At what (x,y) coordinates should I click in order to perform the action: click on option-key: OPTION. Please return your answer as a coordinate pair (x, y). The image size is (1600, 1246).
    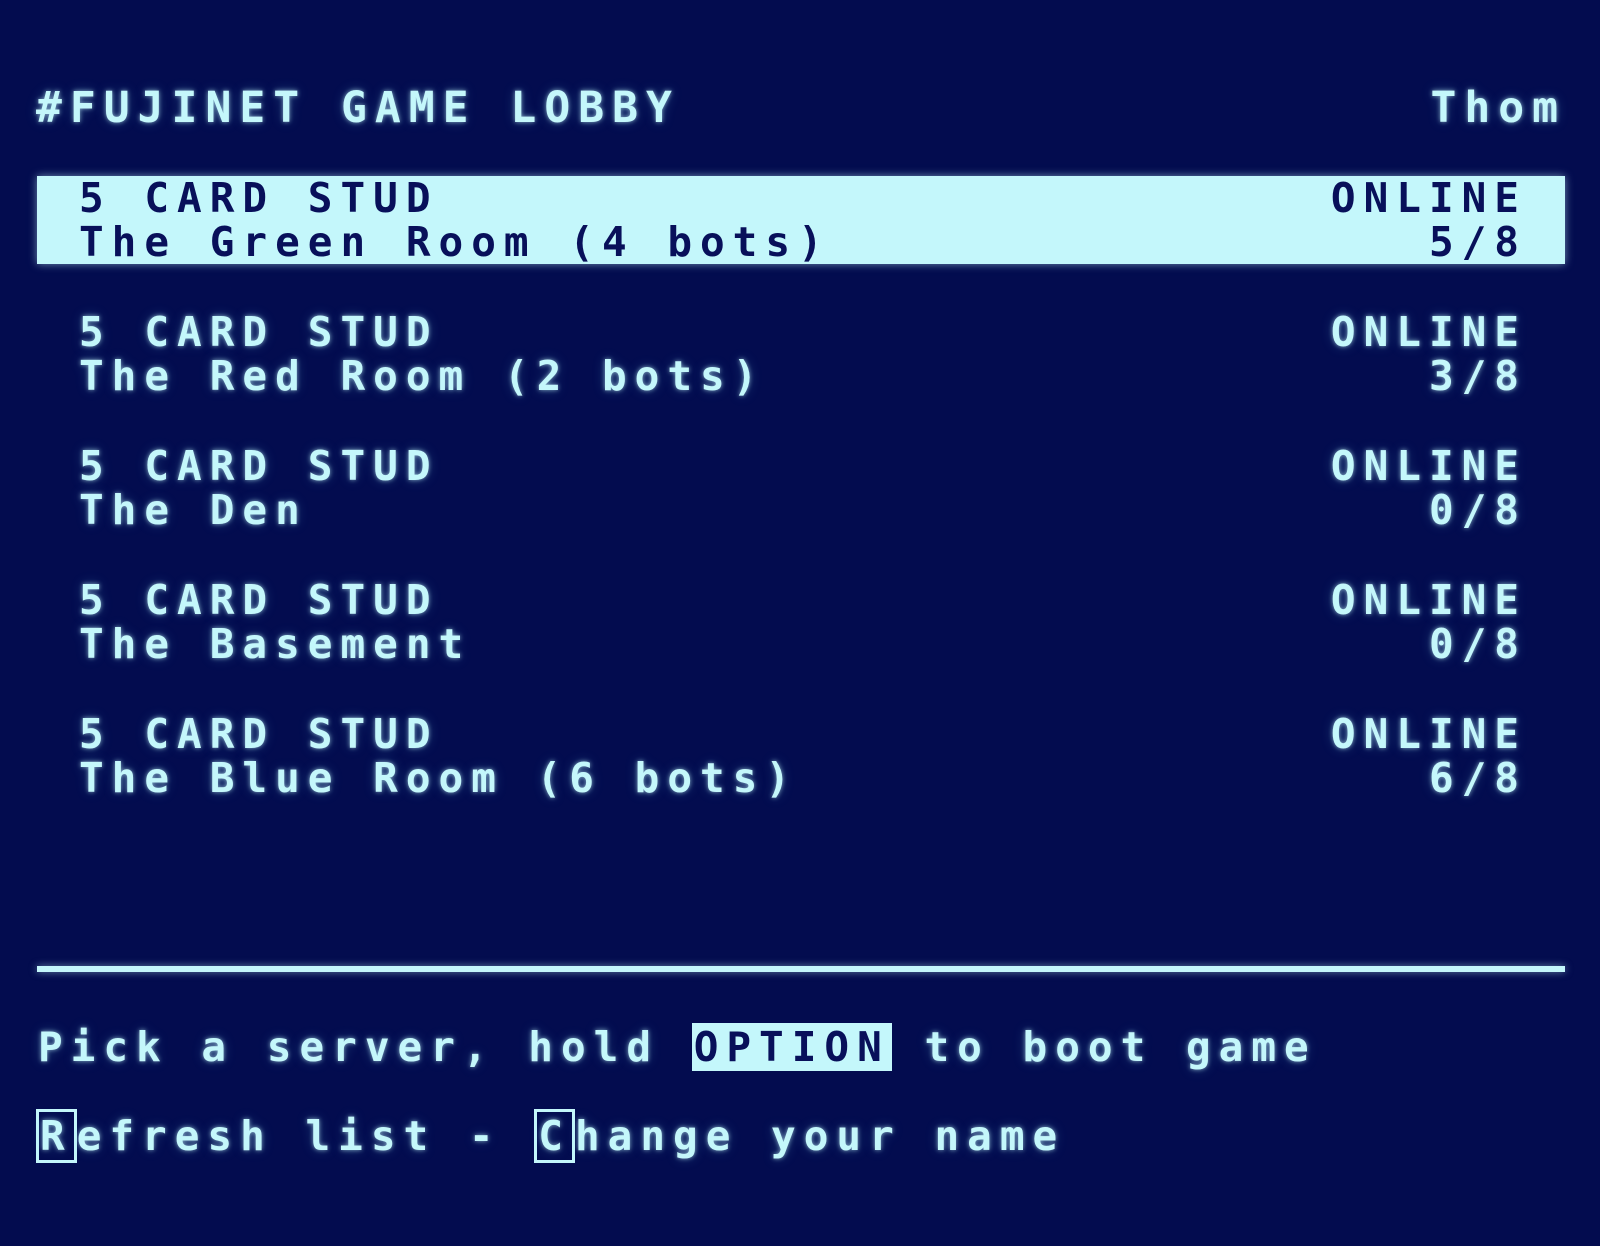
    Looking at the image, I should click on (791, 1047).